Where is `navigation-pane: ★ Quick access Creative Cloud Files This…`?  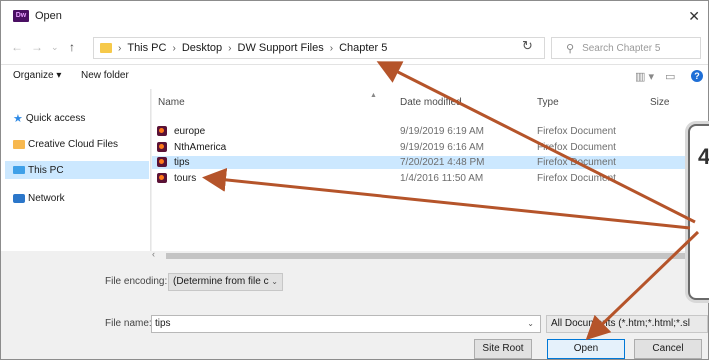
navigation-pane: ★ Quick access Creative Cloud Files This… is located at coordinates (76, 170).